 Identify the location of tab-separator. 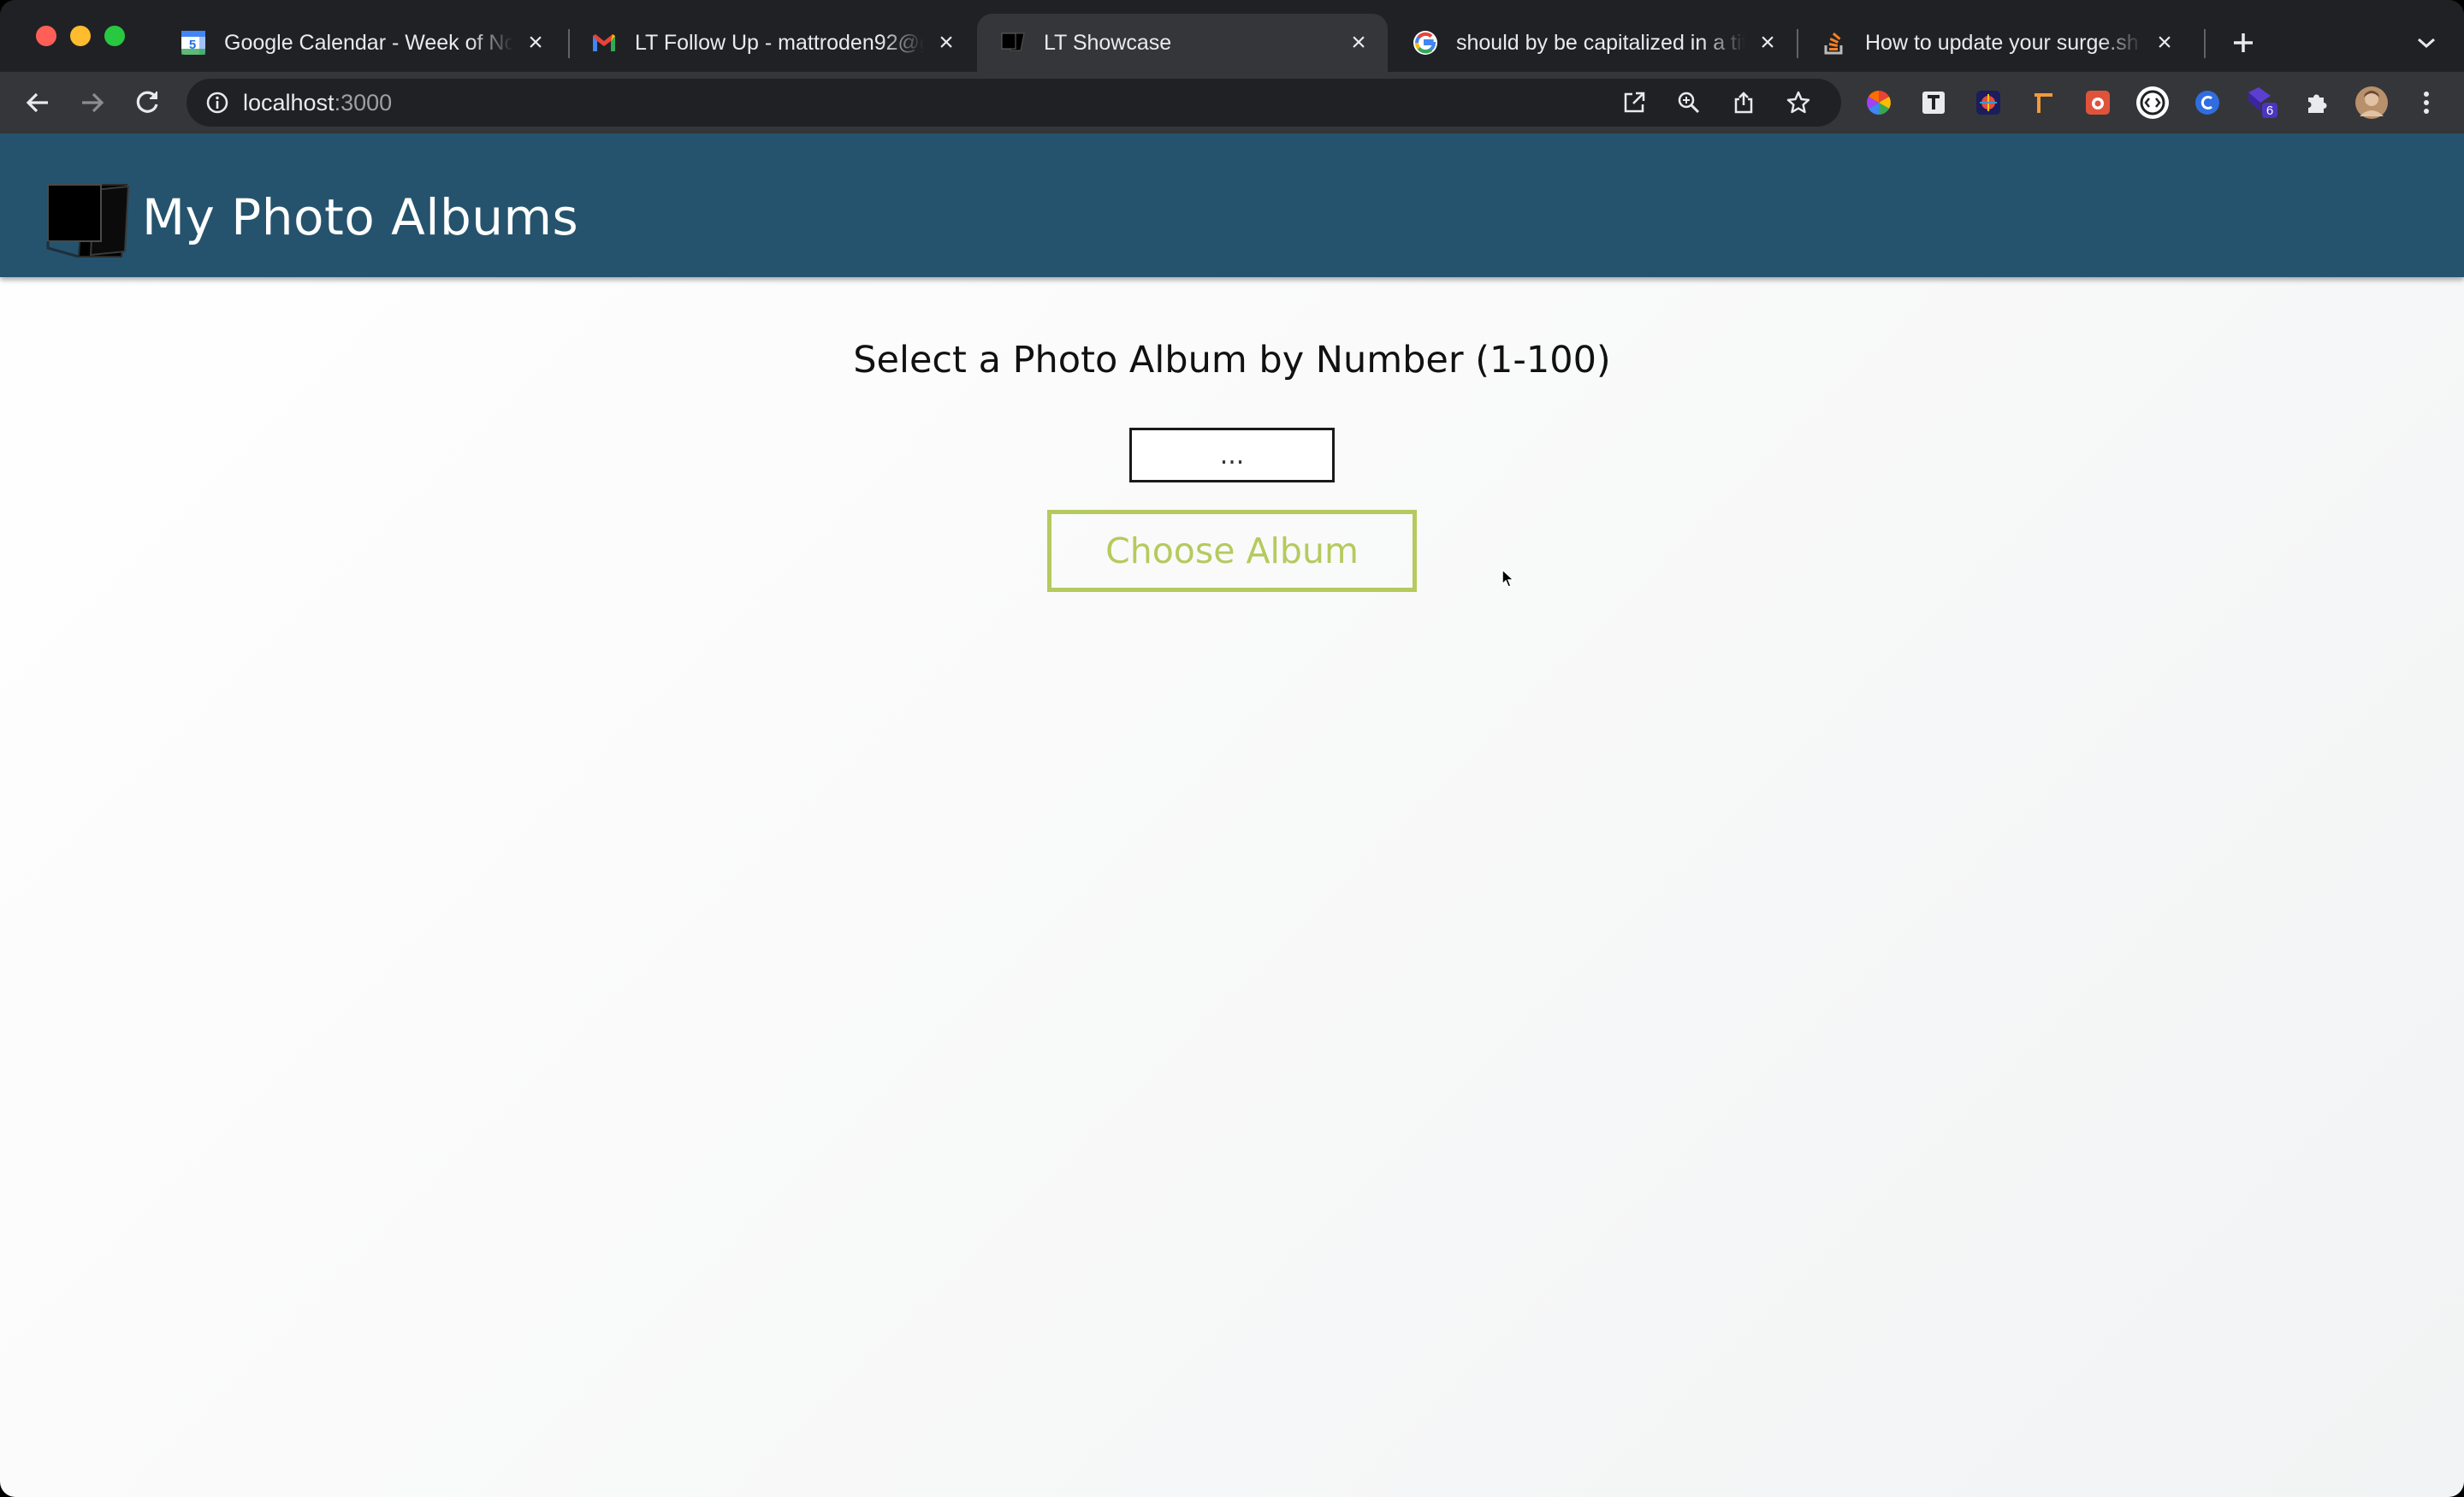
(2205, 43).